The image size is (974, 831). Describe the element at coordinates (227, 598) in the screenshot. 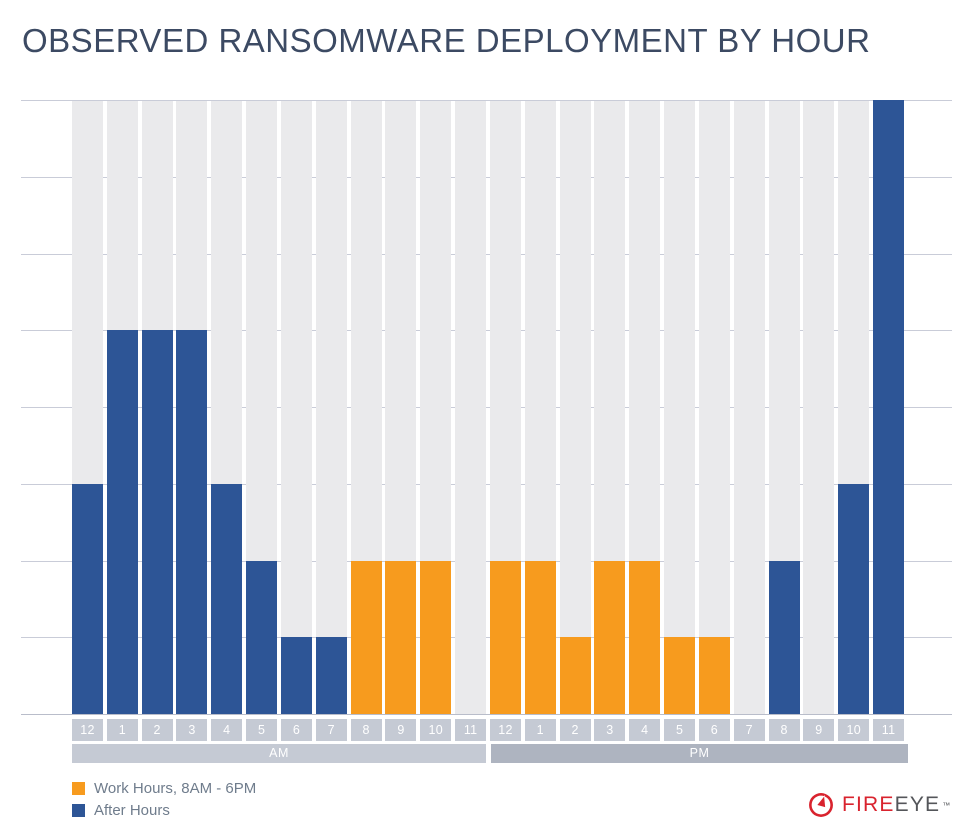

I see `bar-4-am` at that location.